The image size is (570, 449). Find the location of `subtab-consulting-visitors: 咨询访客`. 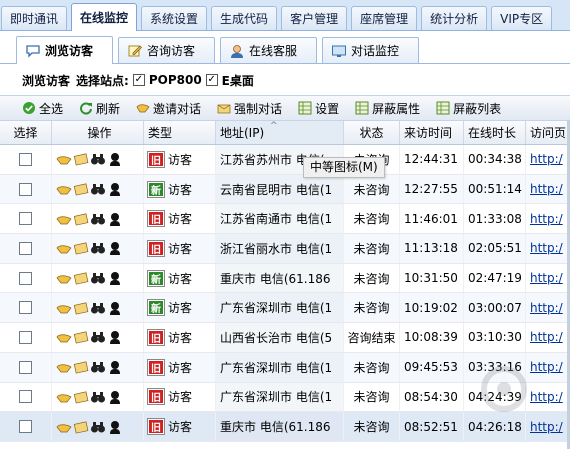

subtab-consulting-visitors: 咨询访客 is located at coordinates (166, 50).